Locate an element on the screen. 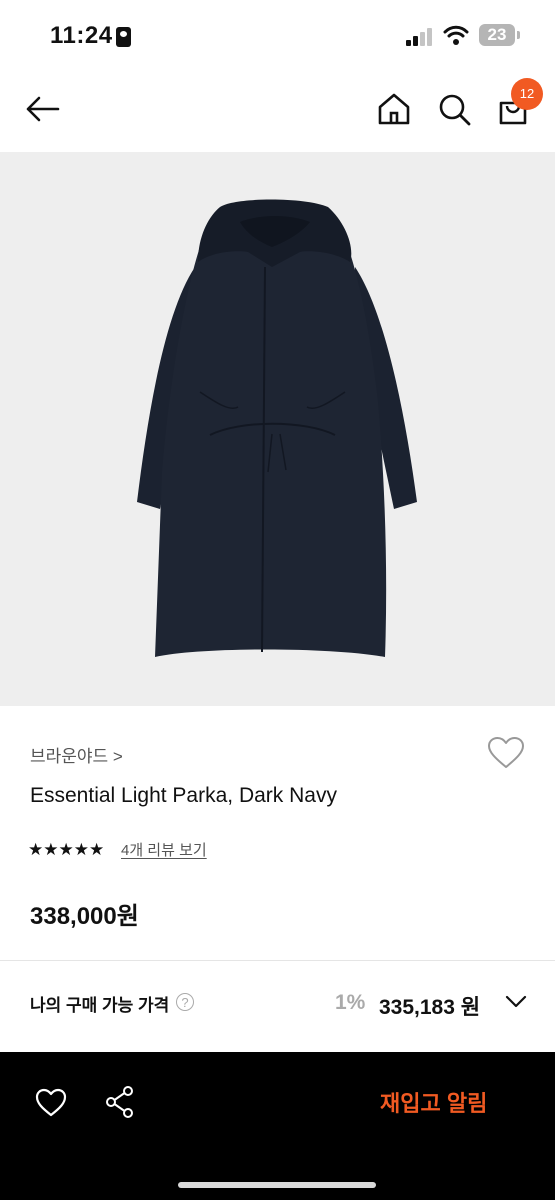 This screenshot has width=555, height=1200. battery-icon: 23 is located at coordinates (499, 35).